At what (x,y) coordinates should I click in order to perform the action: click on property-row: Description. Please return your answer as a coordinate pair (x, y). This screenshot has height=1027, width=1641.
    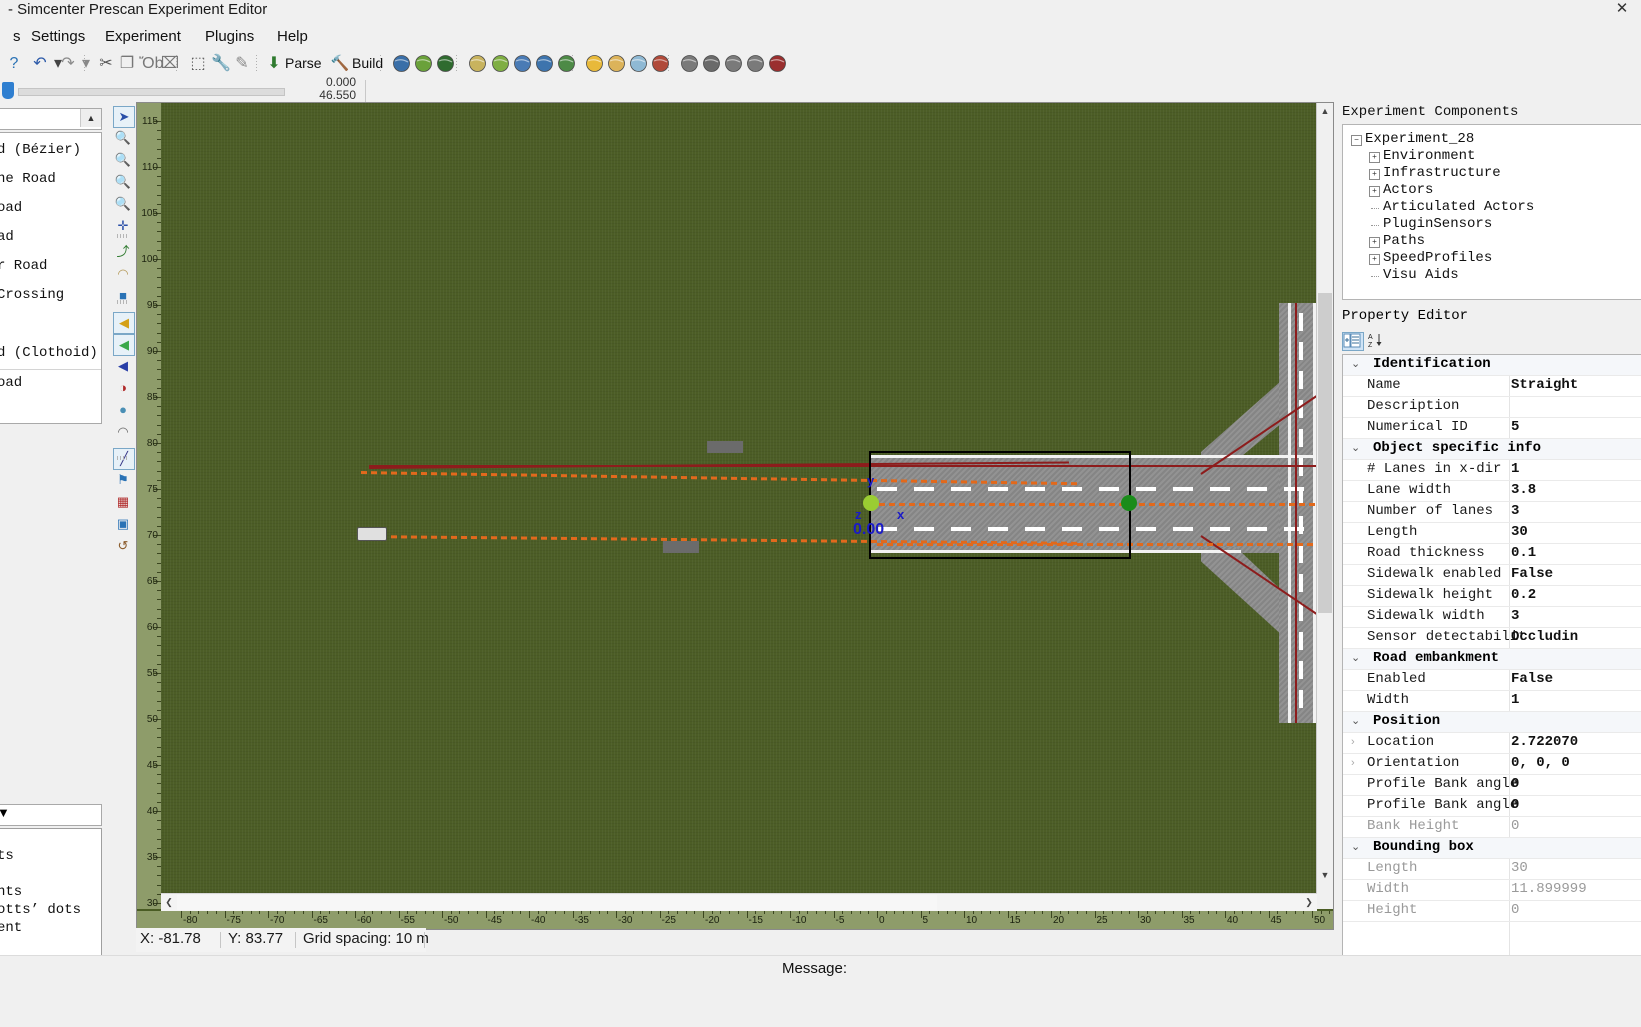
    Looking at the image, I should click on (1492, 407).